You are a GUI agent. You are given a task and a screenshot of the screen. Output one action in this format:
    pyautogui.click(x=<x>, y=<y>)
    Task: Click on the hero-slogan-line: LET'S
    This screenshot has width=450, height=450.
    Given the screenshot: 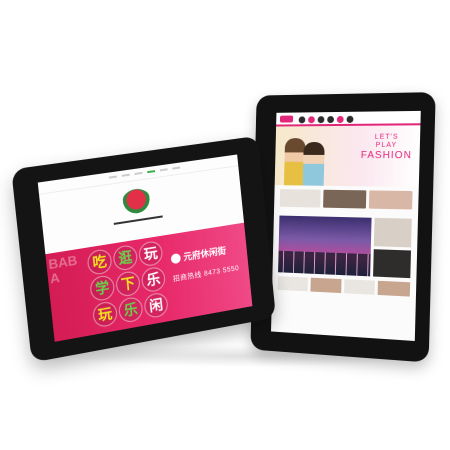 What is the action you would take?
    pyautogui.click(x=386, y=137)
    